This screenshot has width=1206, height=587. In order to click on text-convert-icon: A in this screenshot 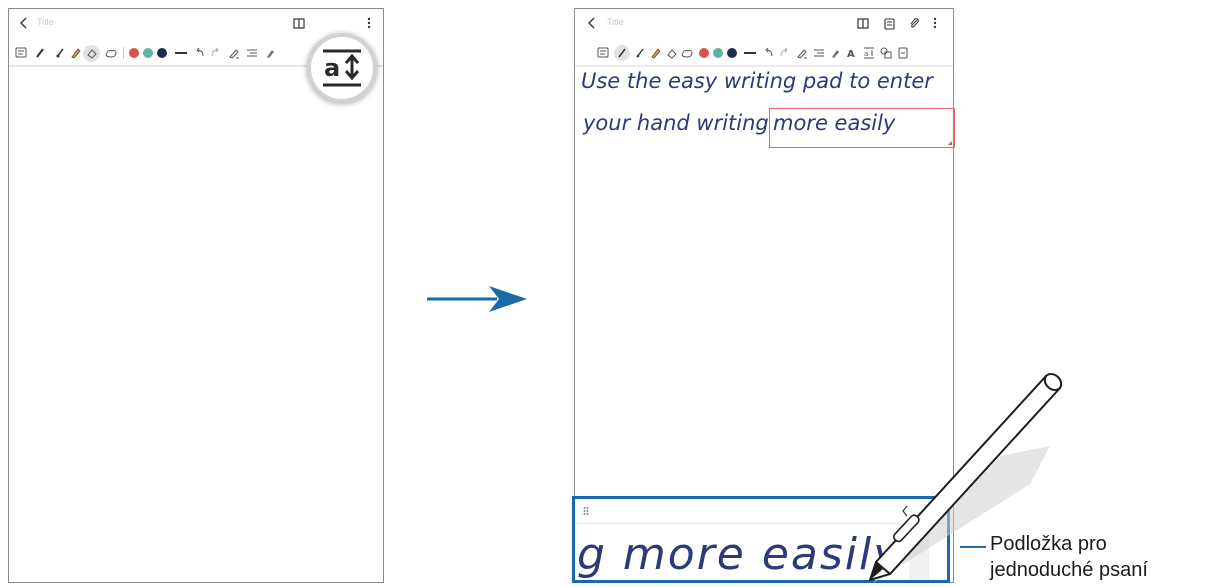, I will do `click(852, 53)`.